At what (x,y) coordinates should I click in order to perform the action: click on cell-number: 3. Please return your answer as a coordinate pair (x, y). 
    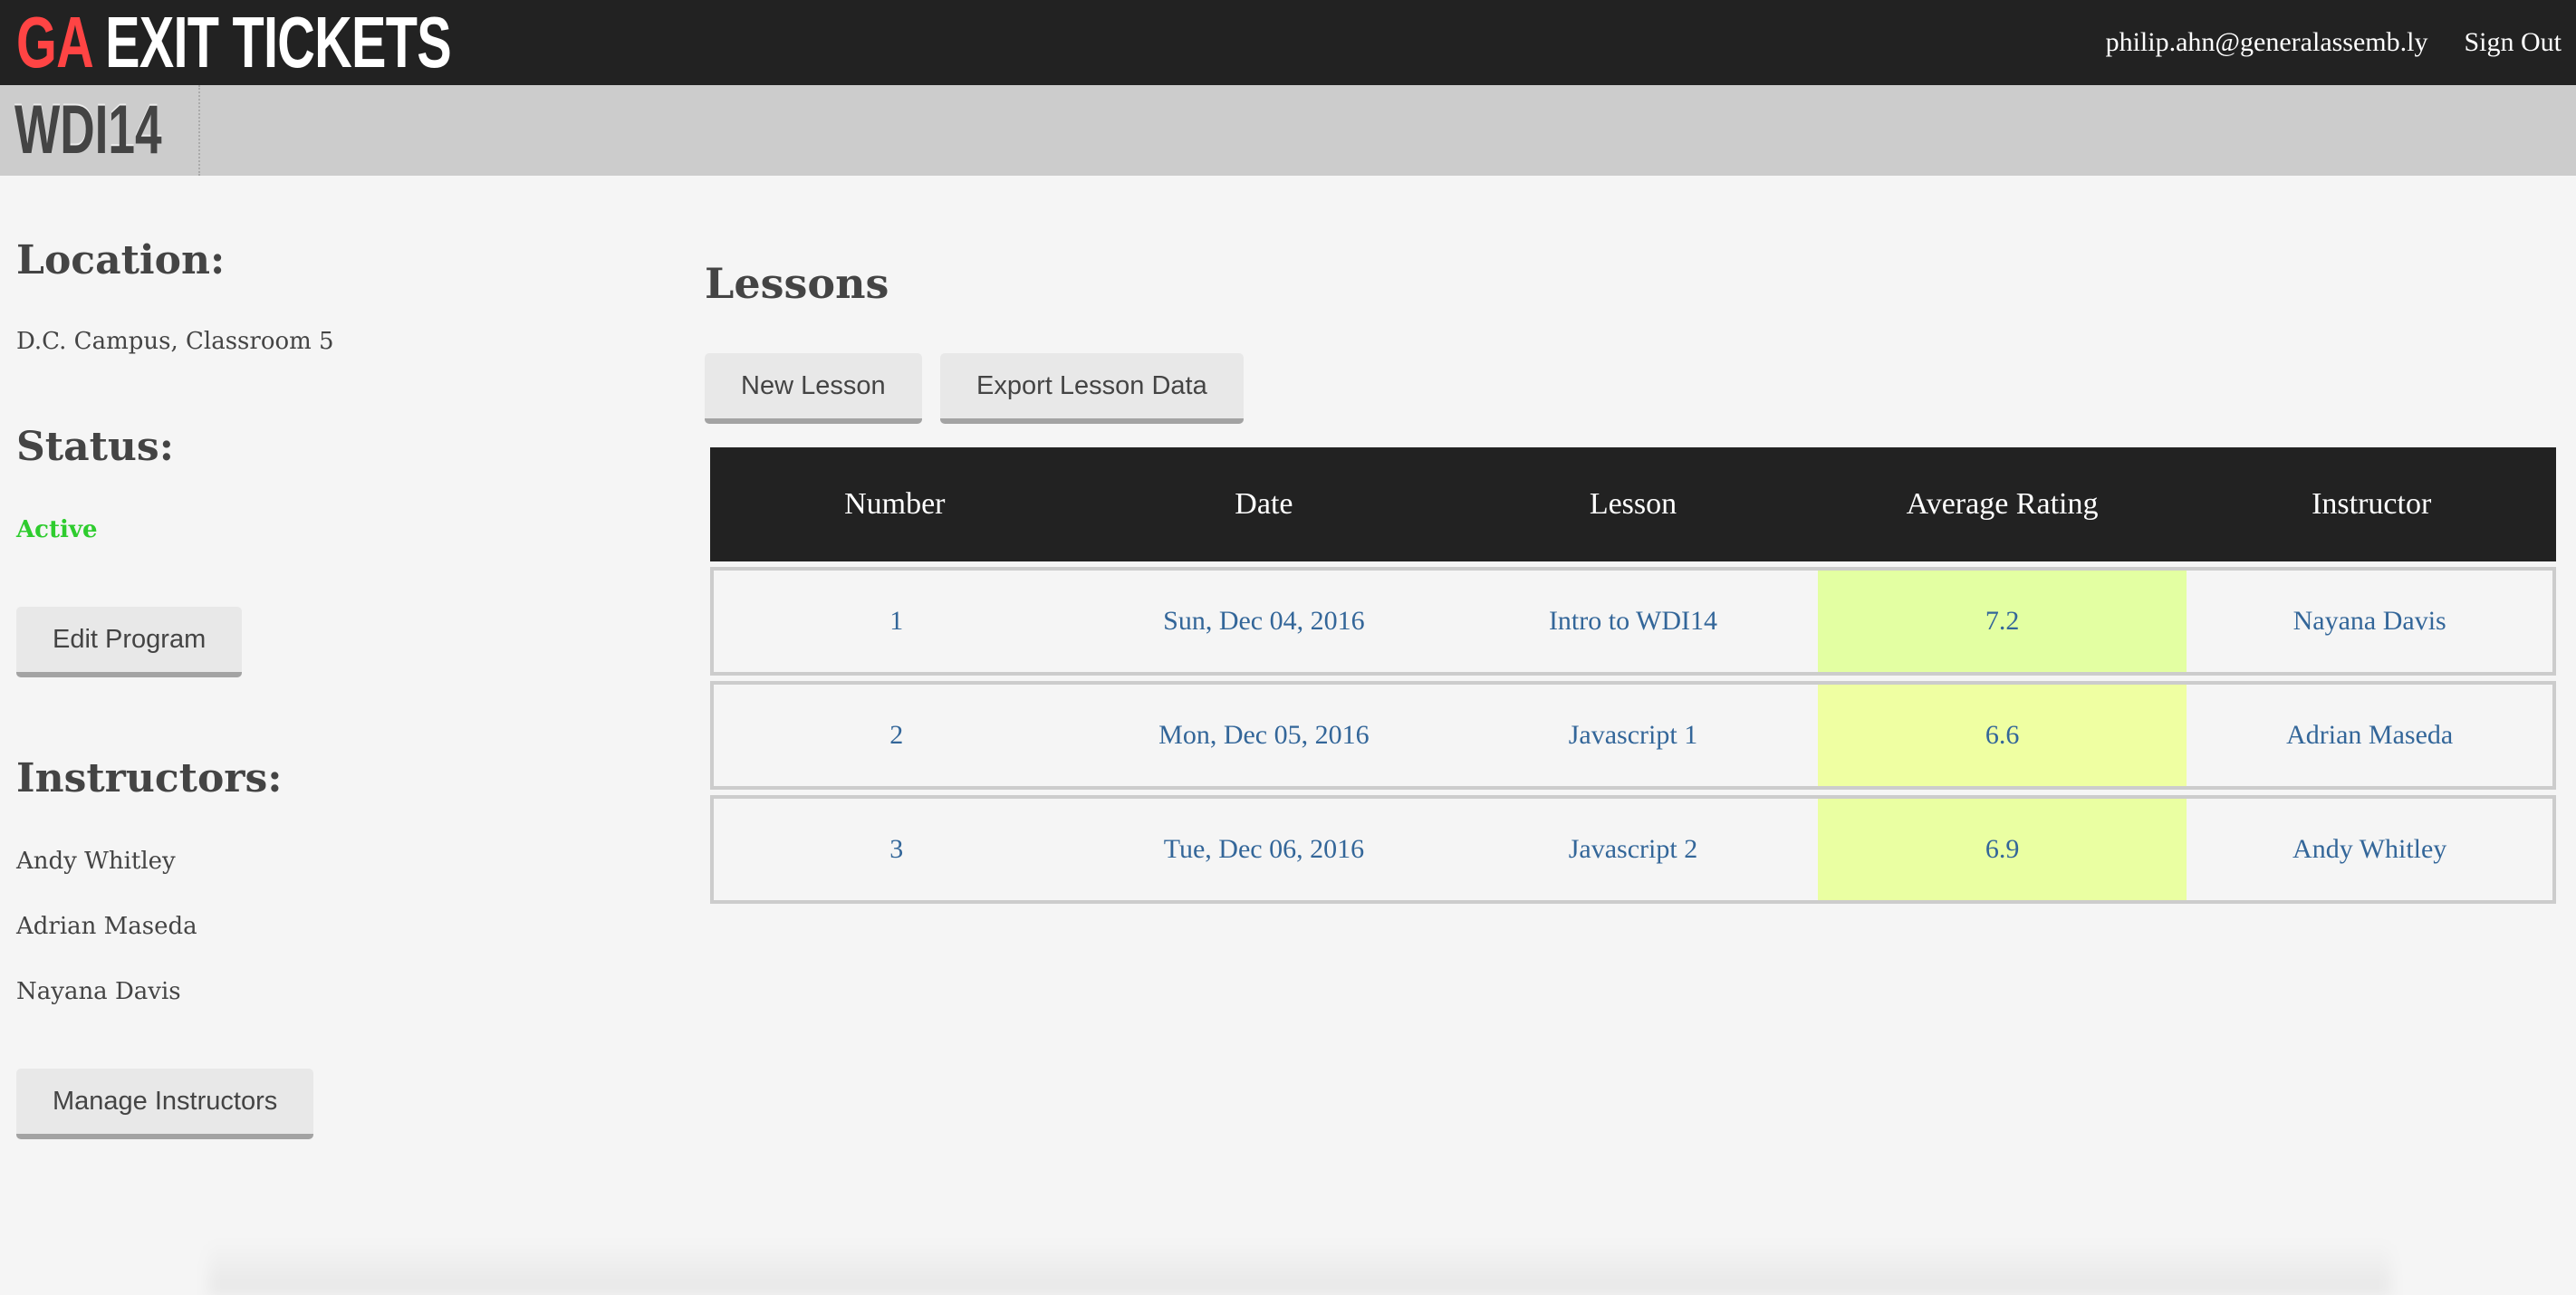
    Looking at the image, I should click on (895, 850).